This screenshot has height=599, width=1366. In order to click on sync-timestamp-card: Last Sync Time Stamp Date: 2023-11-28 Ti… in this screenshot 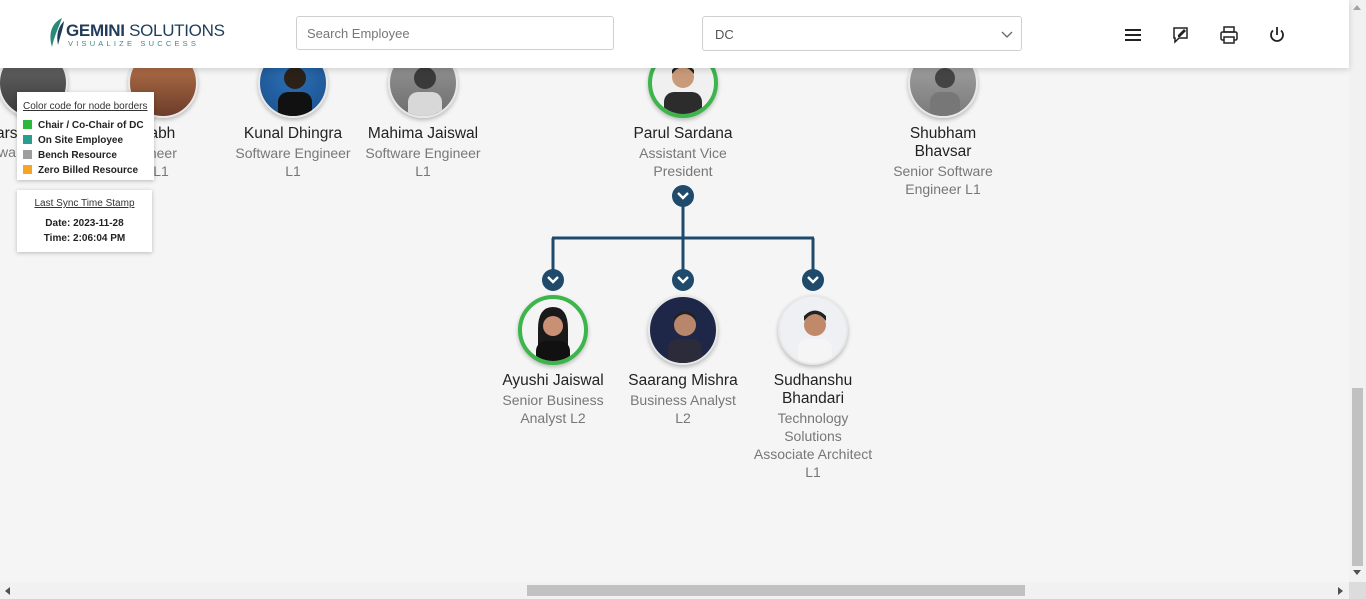, I will do `click(84, 221)`.